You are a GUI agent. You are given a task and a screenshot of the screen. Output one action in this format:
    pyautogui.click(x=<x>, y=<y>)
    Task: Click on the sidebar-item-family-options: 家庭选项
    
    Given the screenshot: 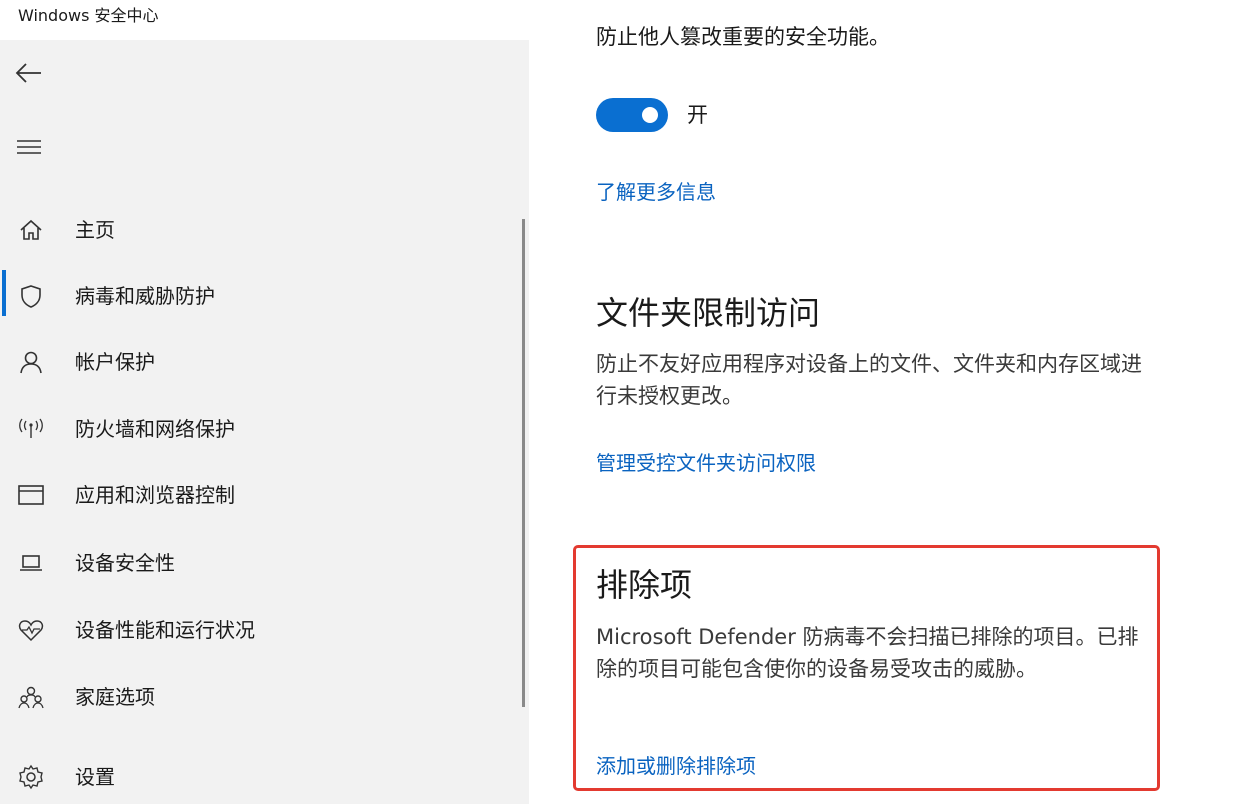 What is the action you would take?
    pyautogui.click(x=261, y=697)
    